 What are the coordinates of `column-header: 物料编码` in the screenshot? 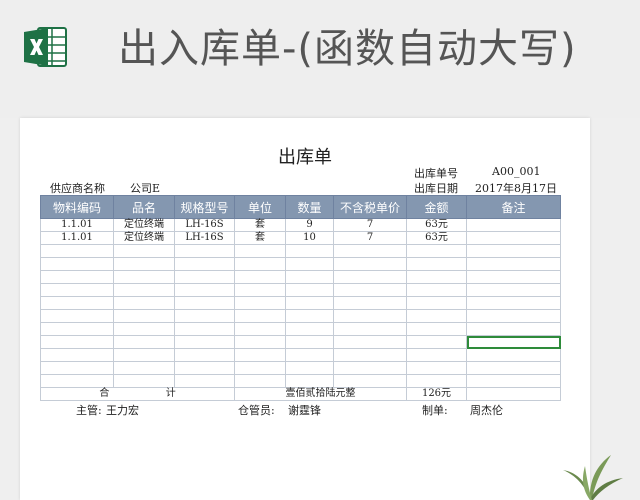 It's located at (77, 207).